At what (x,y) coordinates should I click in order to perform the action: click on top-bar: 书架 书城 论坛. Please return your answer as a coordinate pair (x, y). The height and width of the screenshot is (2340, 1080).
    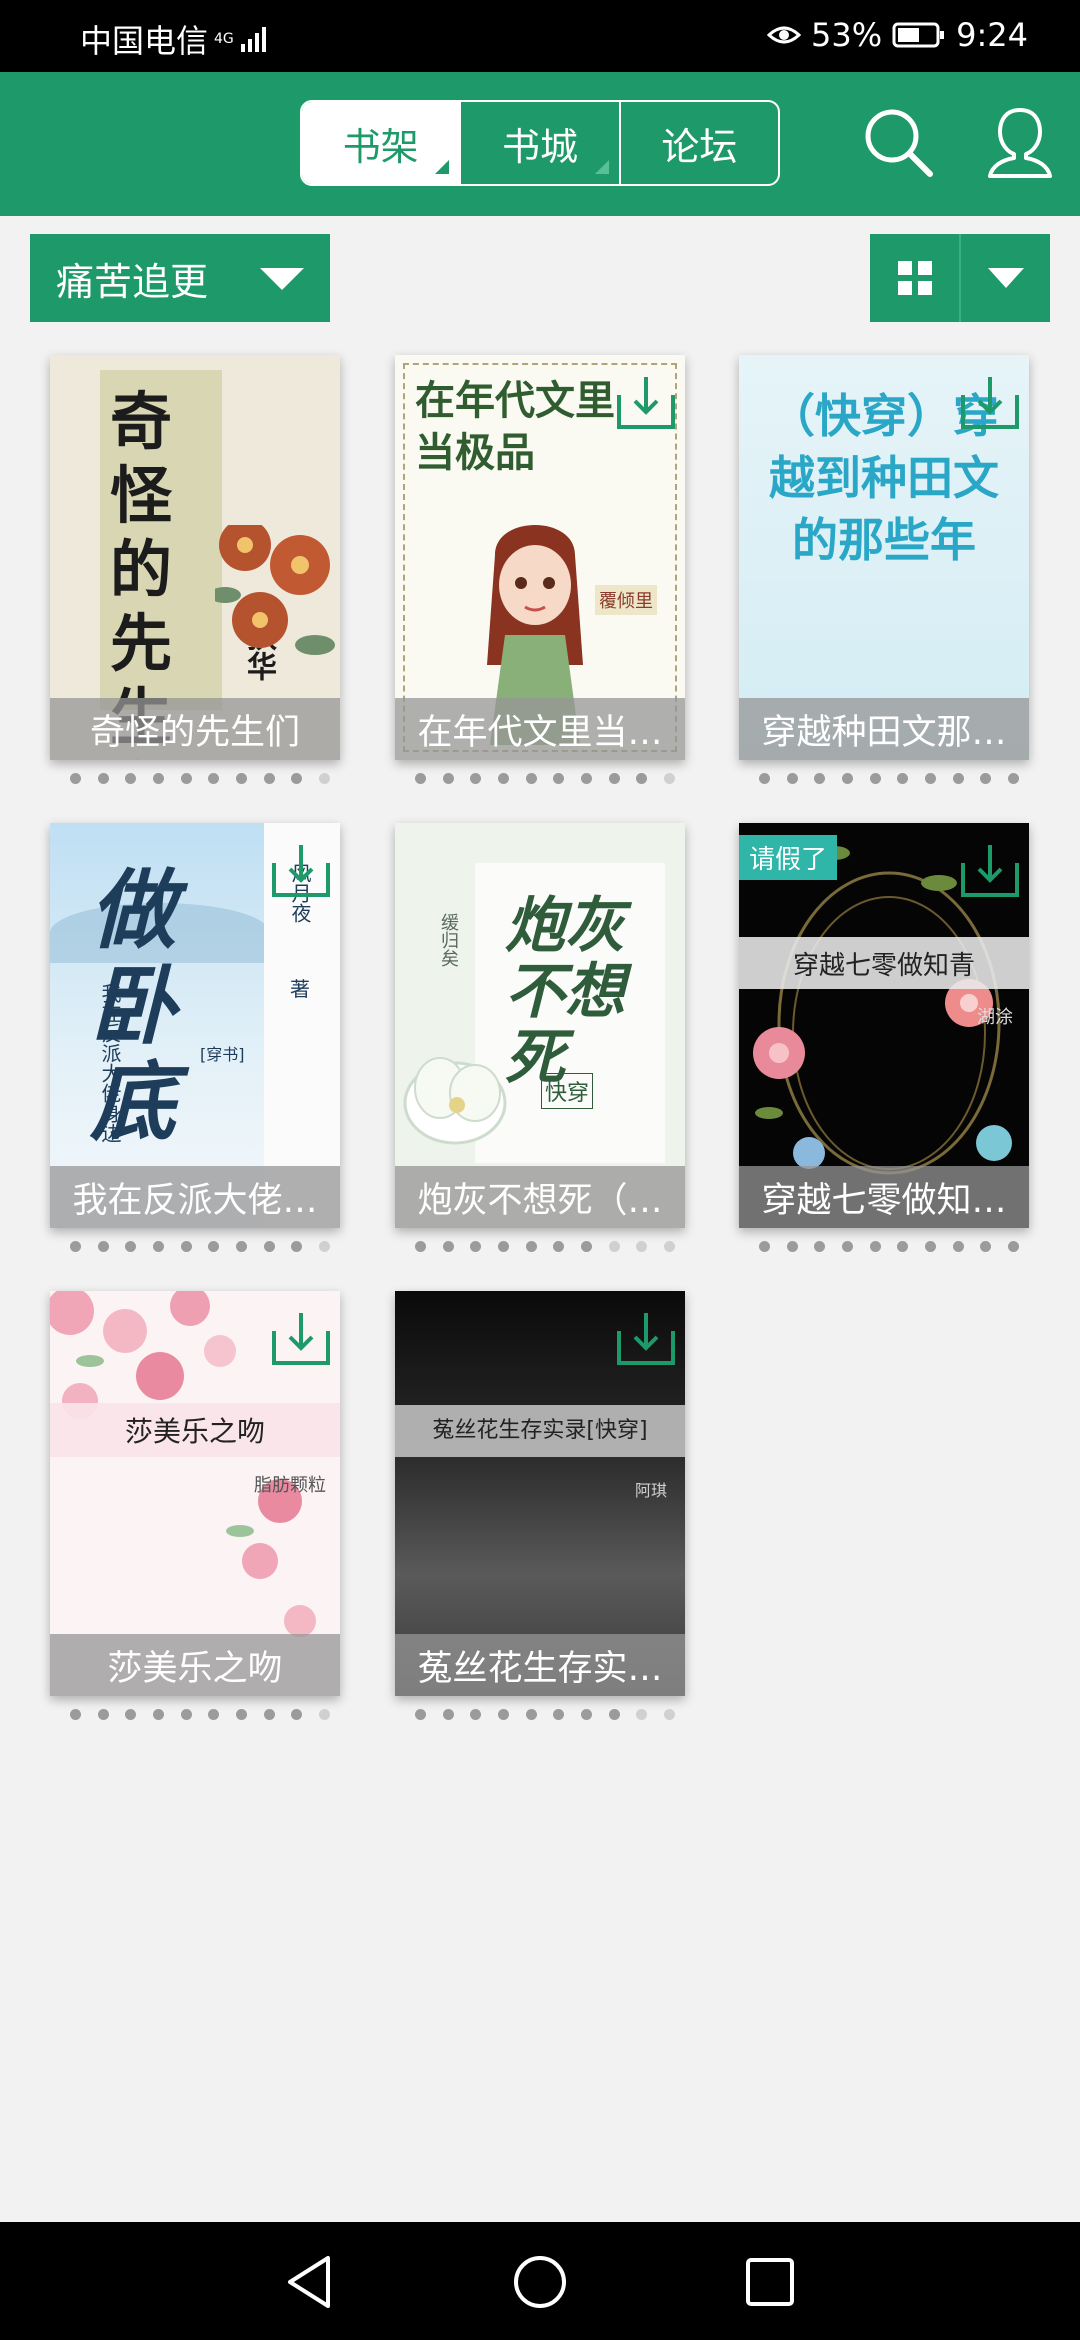
    Looking at the image, I should click on (540, 144).